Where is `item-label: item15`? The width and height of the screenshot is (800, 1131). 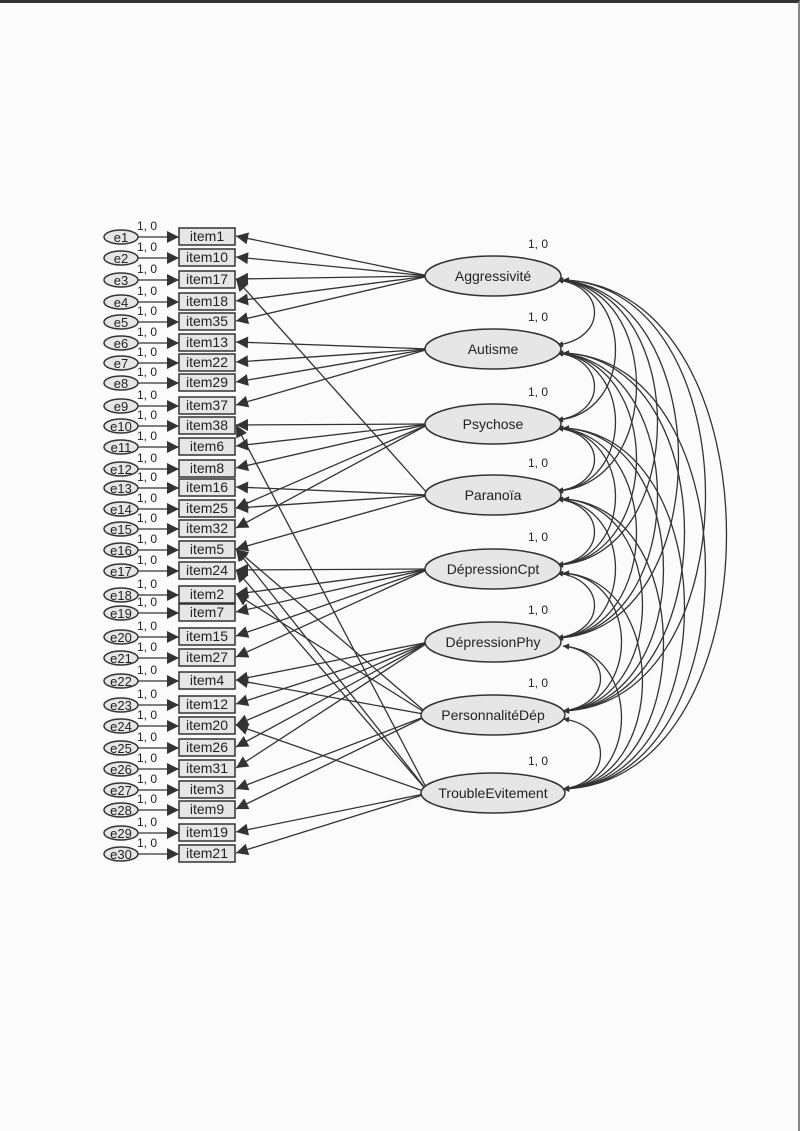
item-label: item15 is located at coordinates (207, 636).